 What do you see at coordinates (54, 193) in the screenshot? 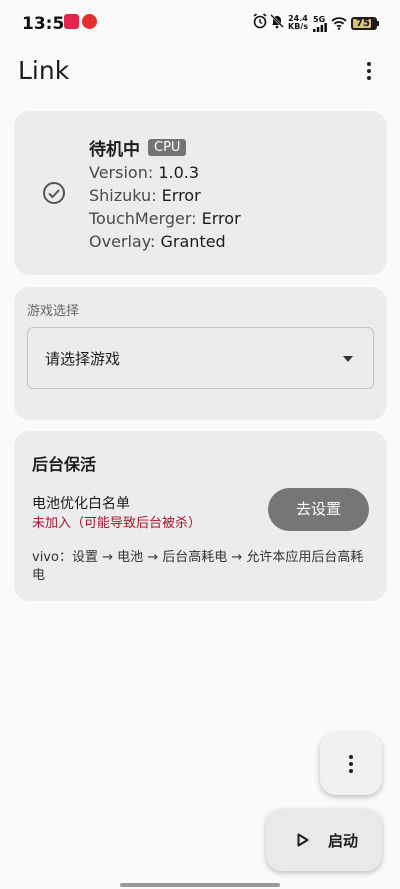
I see `check-circle-icon` at bounding box center [54, 193].